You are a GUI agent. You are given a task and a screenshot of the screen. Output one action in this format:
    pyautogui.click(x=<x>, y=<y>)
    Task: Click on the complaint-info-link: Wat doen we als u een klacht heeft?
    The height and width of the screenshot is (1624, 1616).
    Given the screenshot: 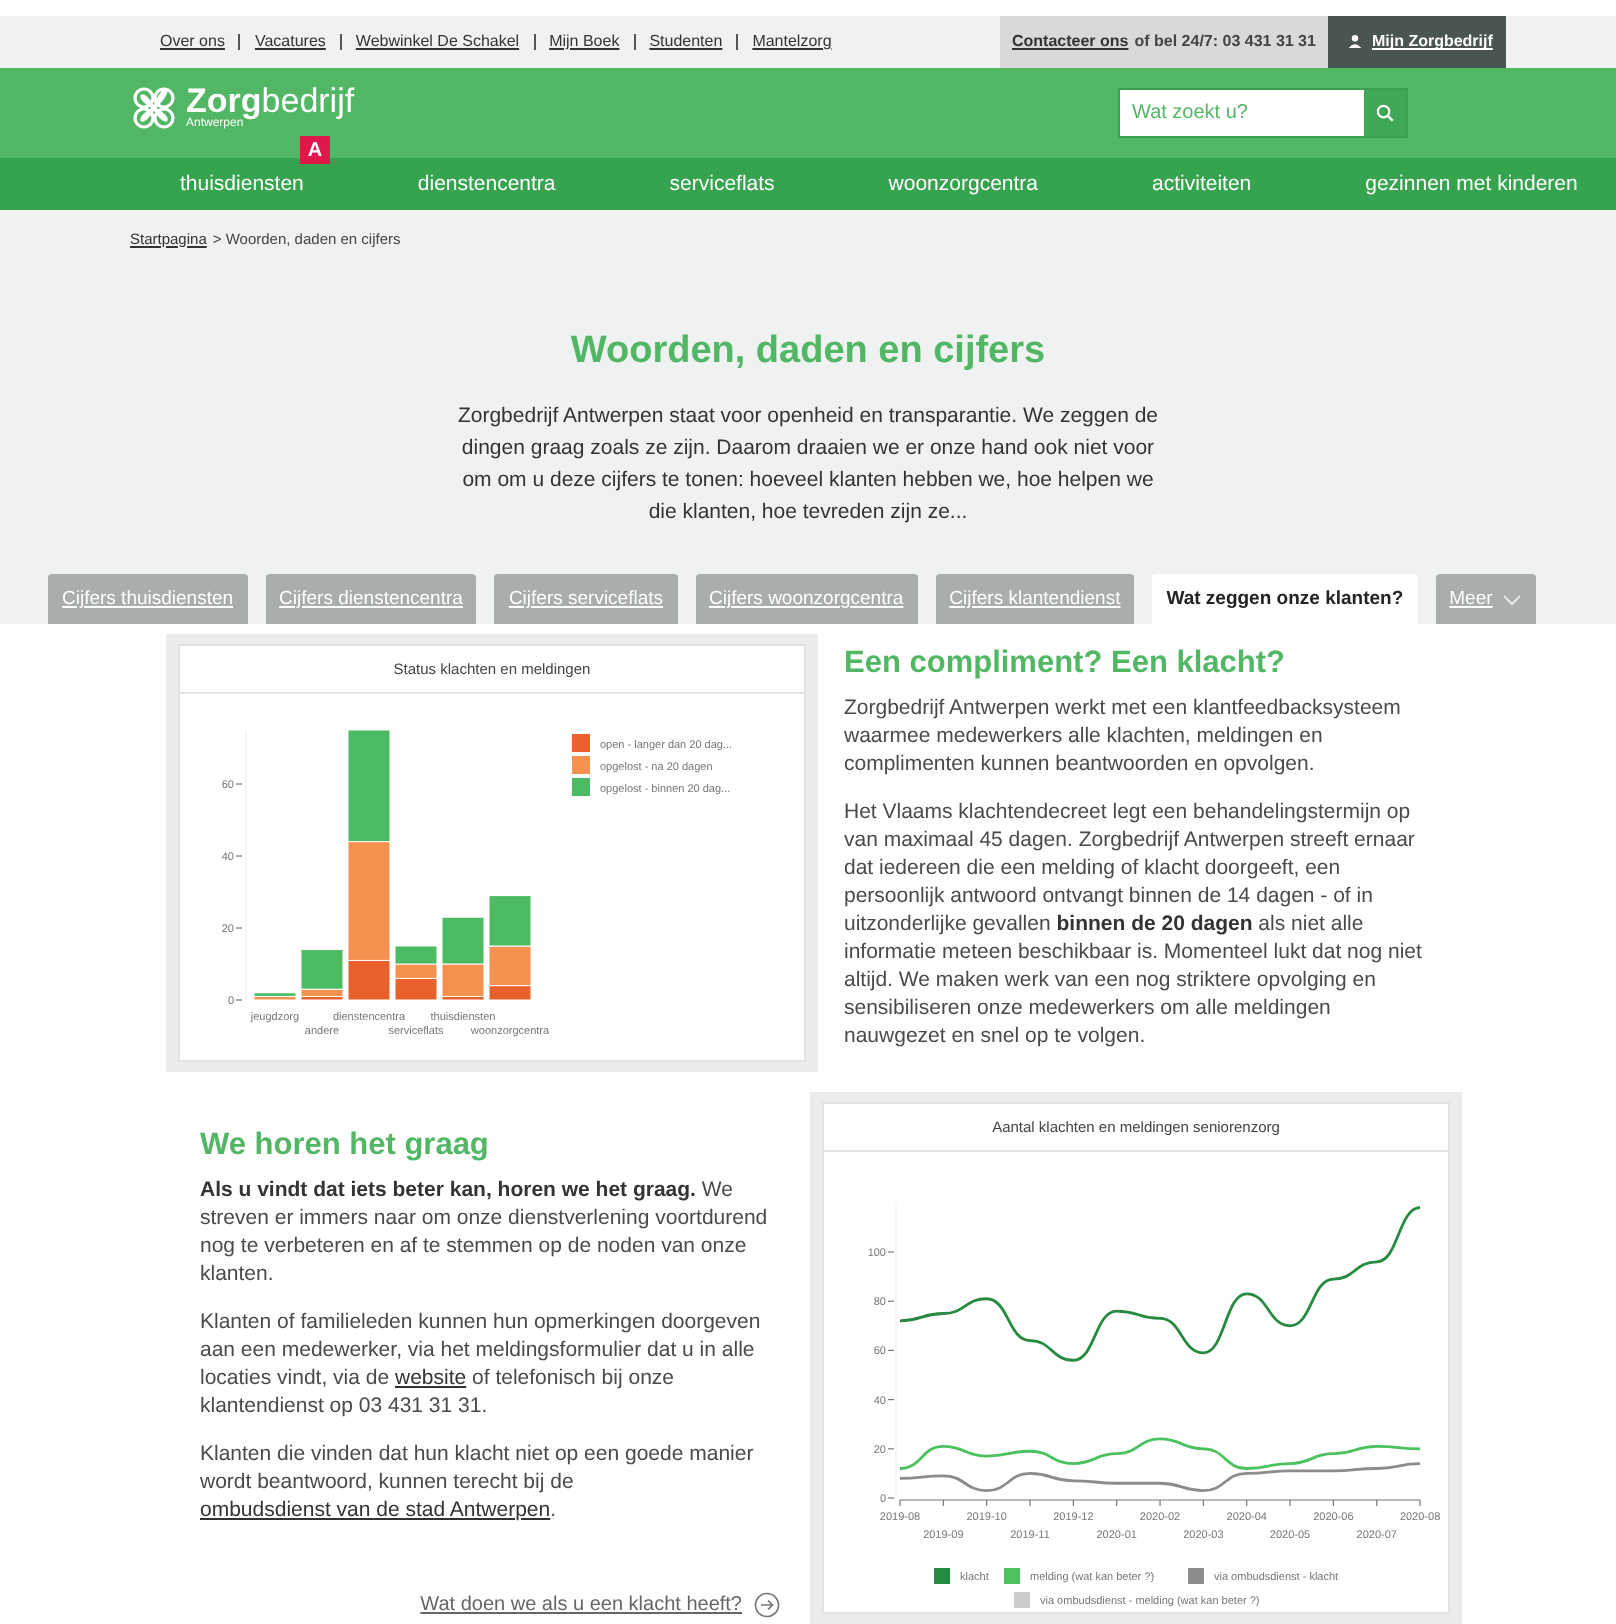 What is the action you would take?
    pyautogui.click(x=600, y=1605)
    